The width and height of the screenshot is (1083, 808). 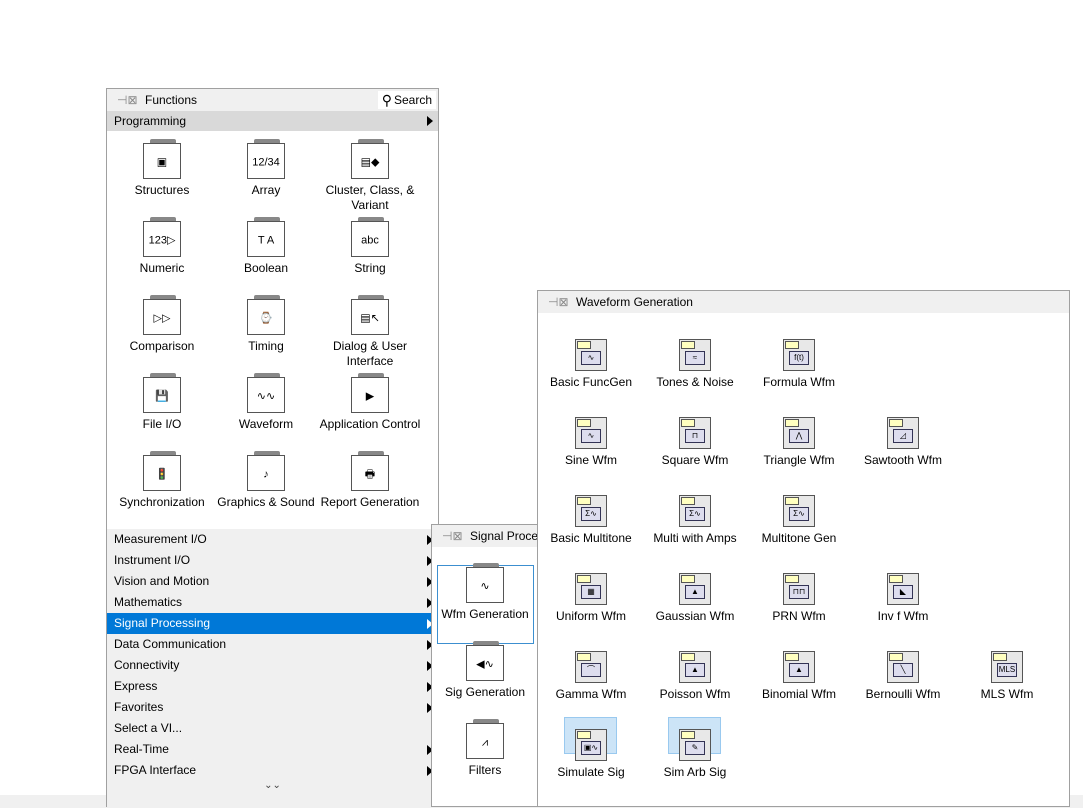 I want to click on palette-item-triangle-wfm: ⋀ Triangle Wfm, so click(x=799, y=442).